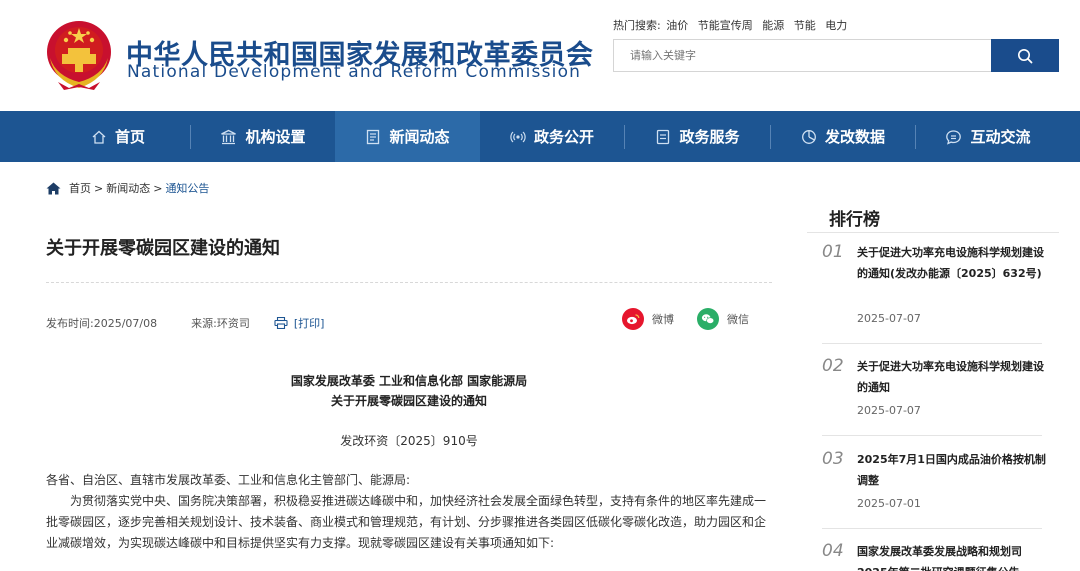  What do you see at coordinates (708, 319) in the screenshot?
I see `wechat-icon` at bounding box center [708, 319].